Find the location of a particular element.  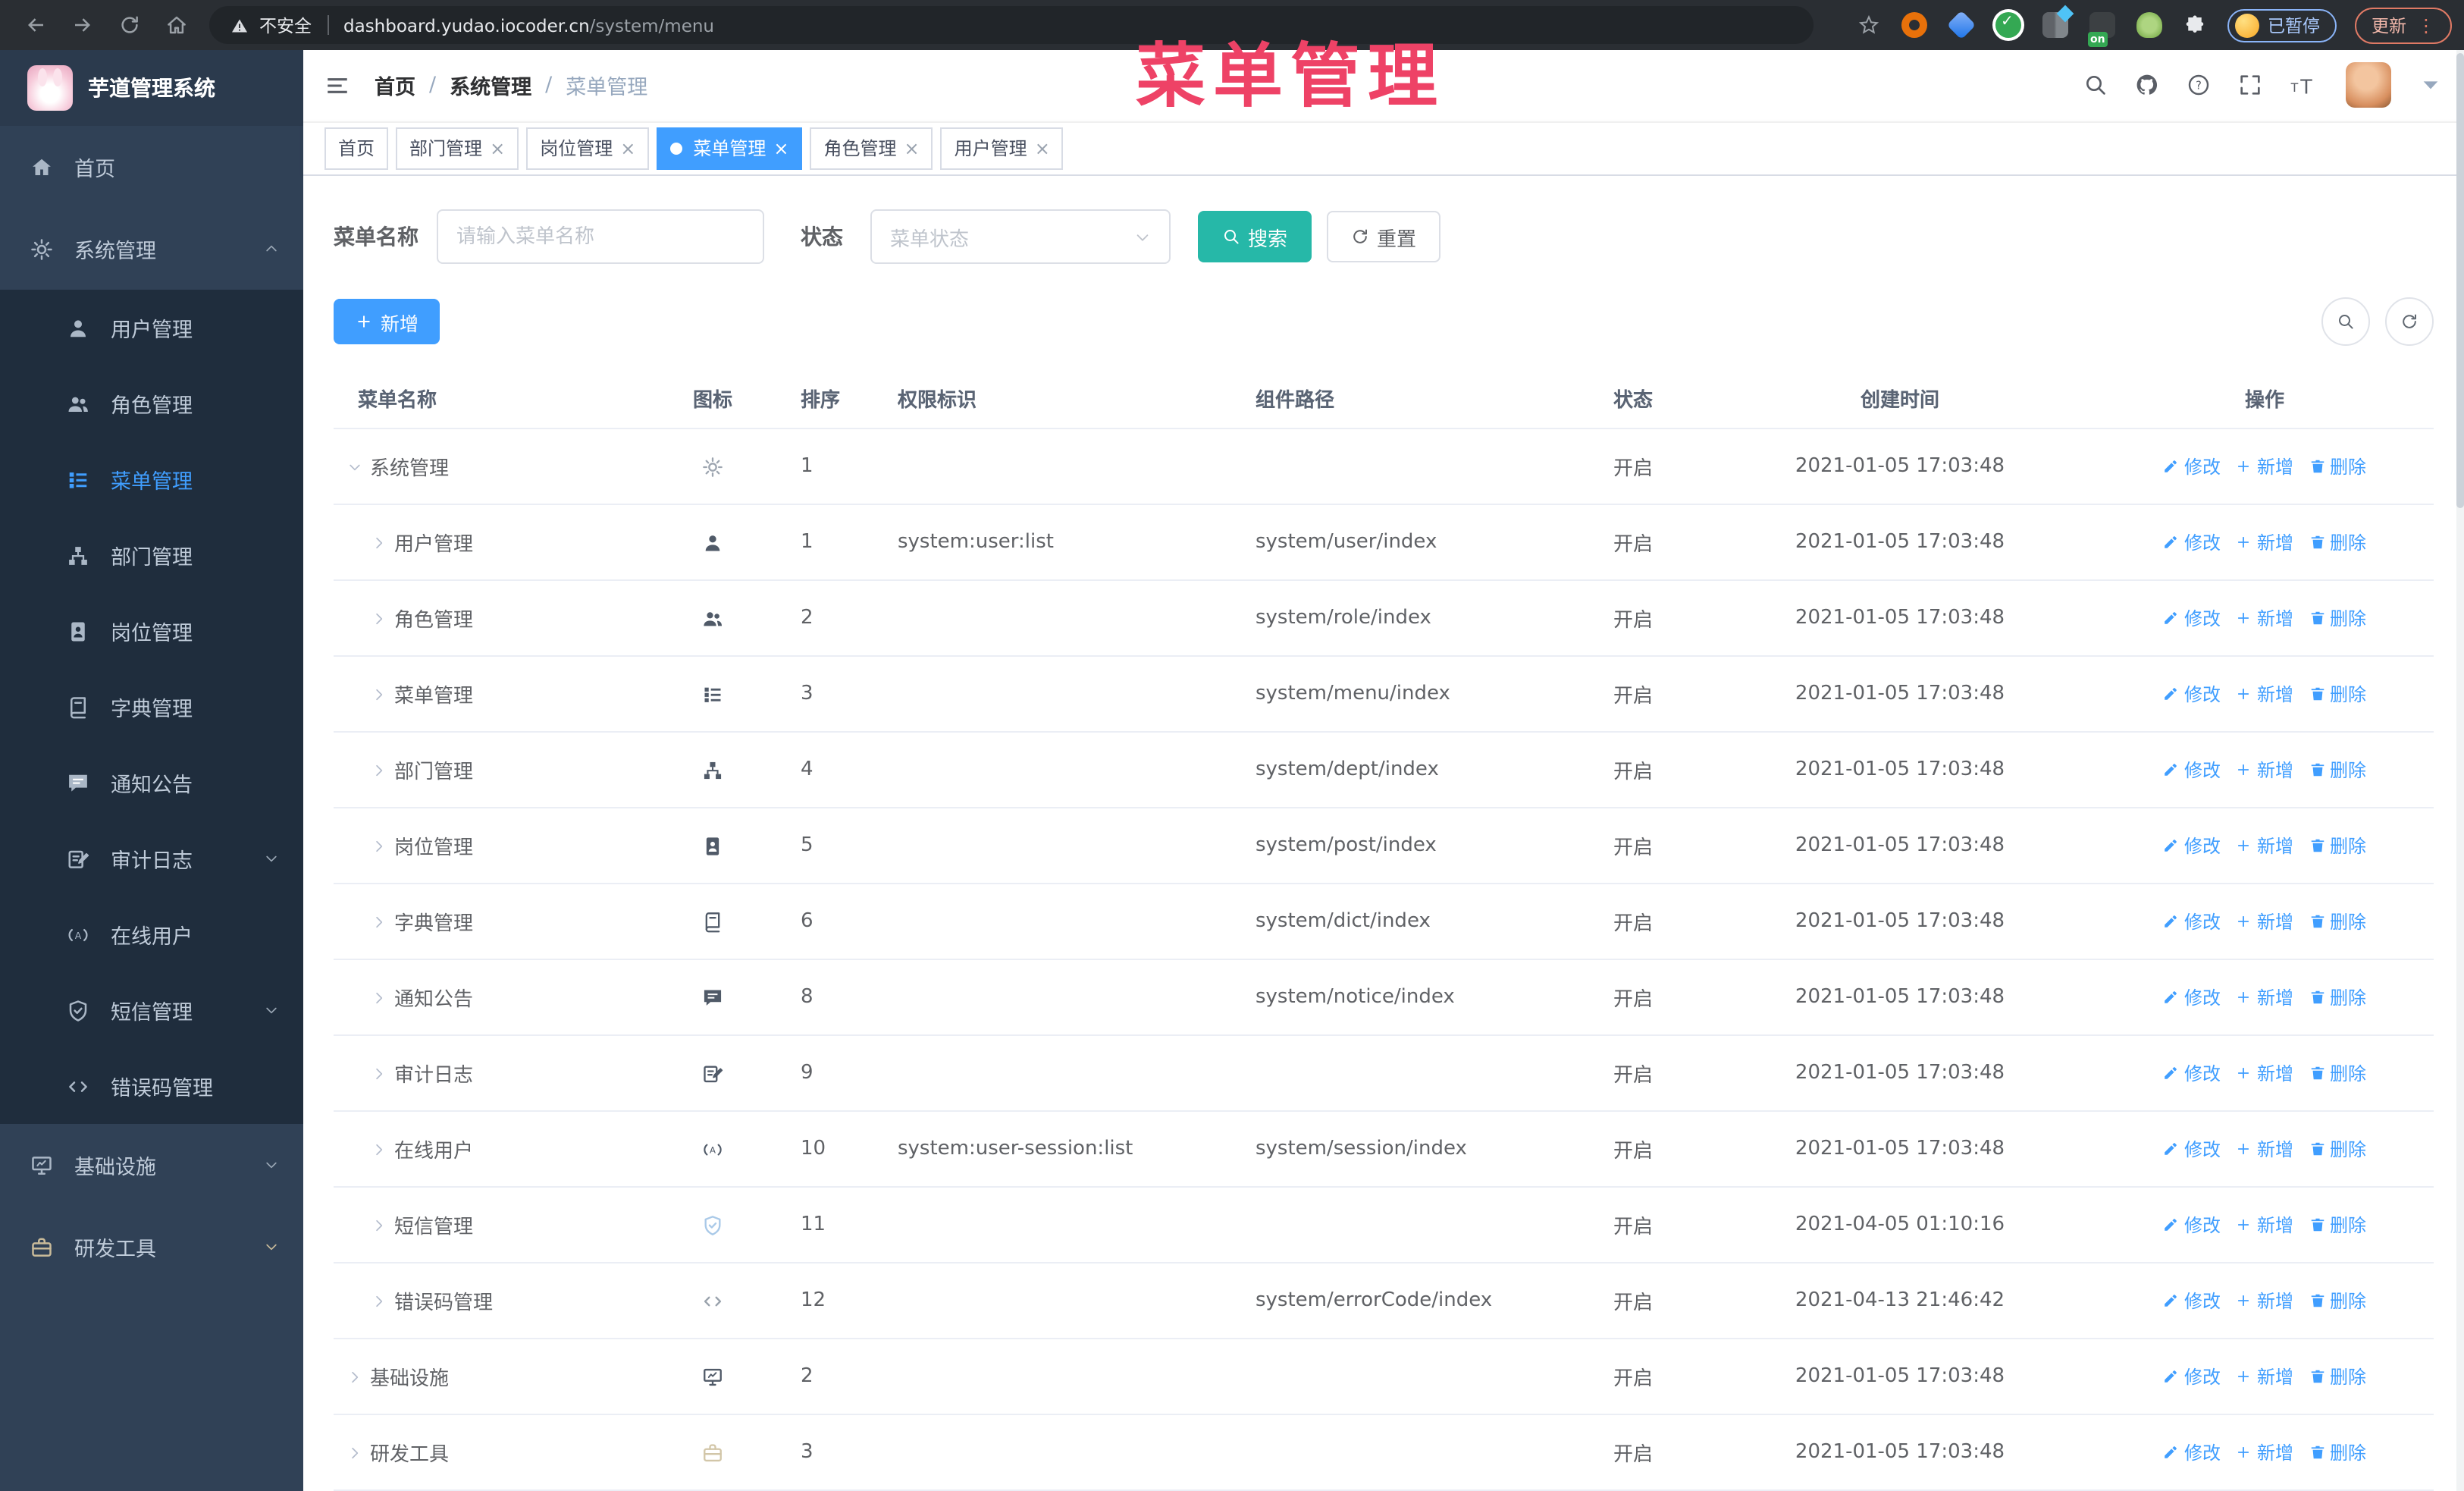

toggle-search-button is located at coordinates (2345, 321).